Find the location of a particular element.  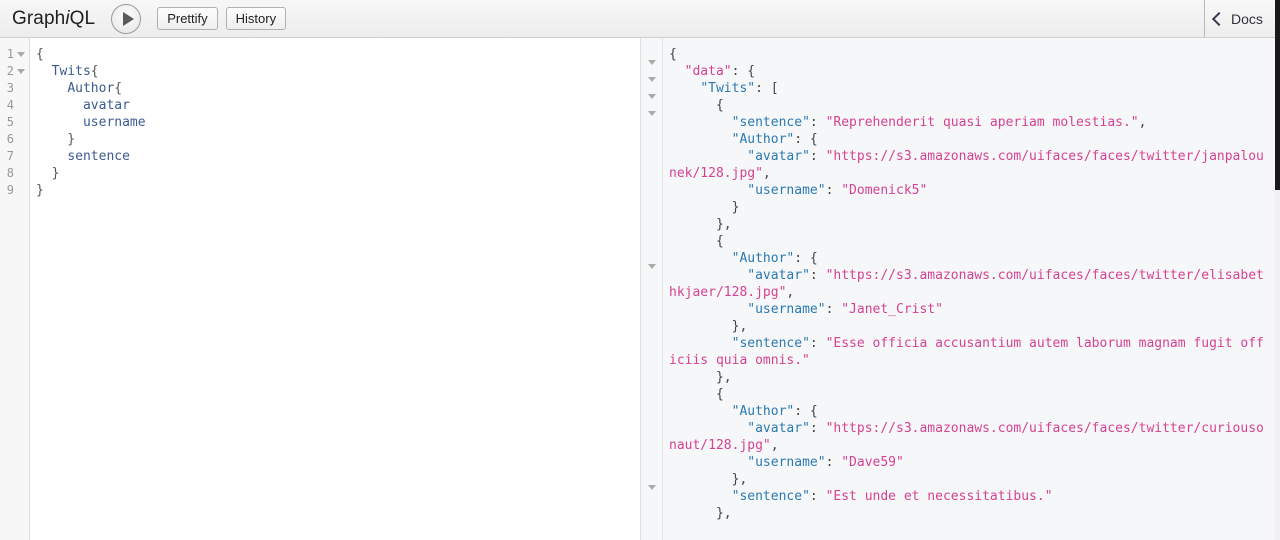

query-line-number-gutter: 123456789 is located at coordinates (15, 289).